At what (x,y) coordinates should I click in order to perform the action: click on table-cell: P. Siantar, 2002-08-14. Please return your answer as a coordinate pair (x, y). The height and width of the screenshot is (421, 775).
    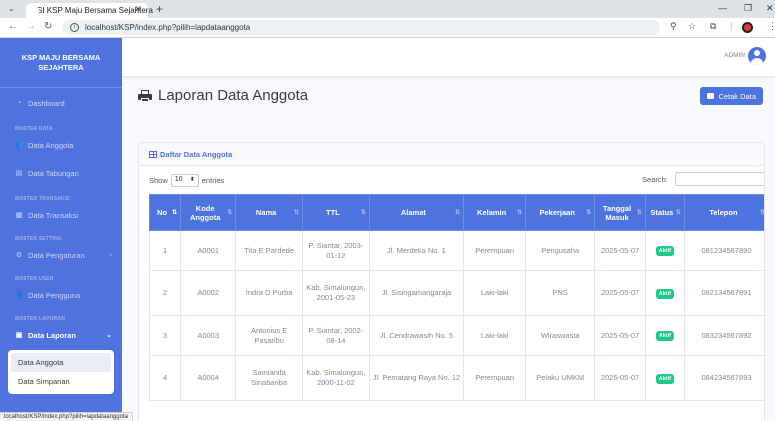
    Looking at the image, I should click on (336, 335).